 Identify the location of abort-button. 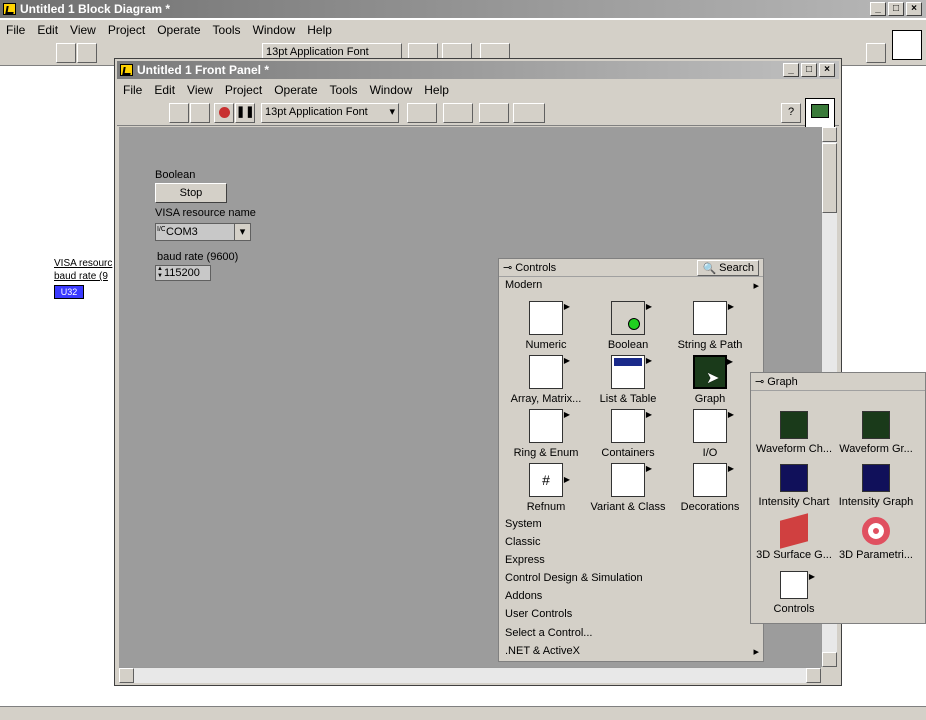
(224, 113).